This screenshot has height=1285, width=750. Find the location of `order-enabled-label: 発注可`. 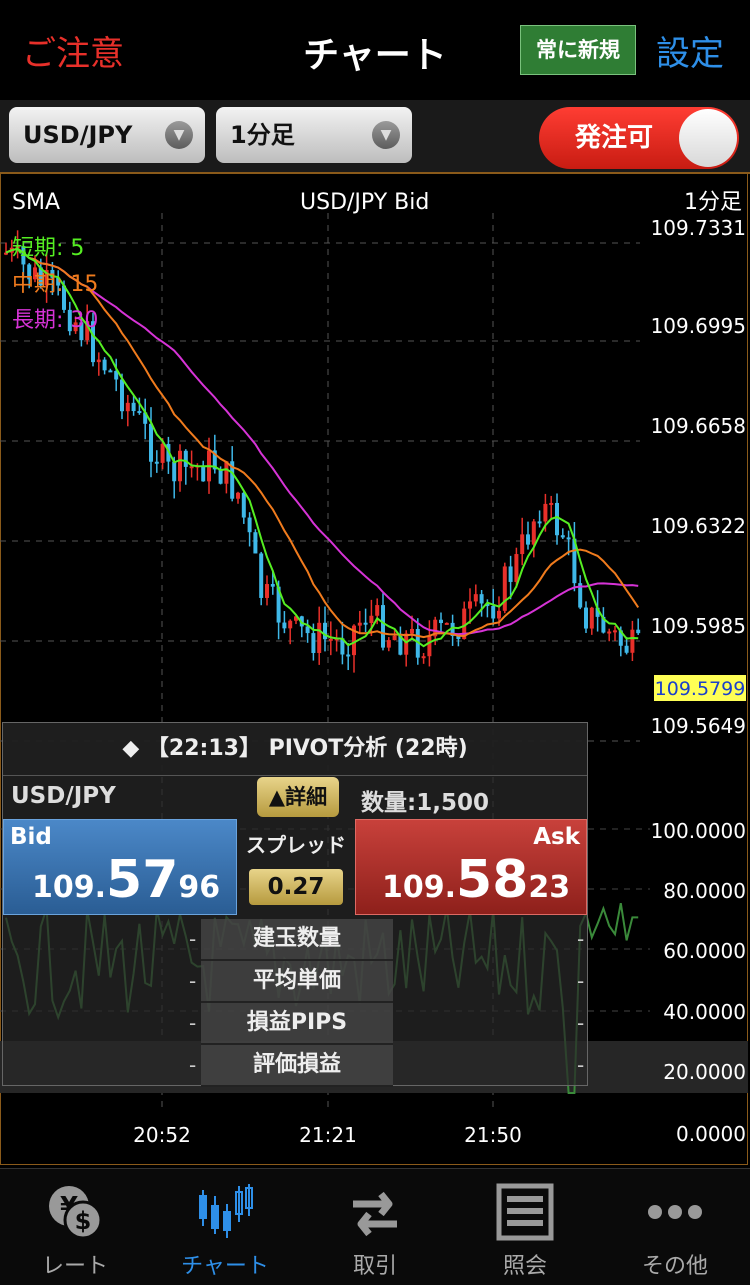

order-enabled-label: 発注可 is located at coordinates (614, 138).